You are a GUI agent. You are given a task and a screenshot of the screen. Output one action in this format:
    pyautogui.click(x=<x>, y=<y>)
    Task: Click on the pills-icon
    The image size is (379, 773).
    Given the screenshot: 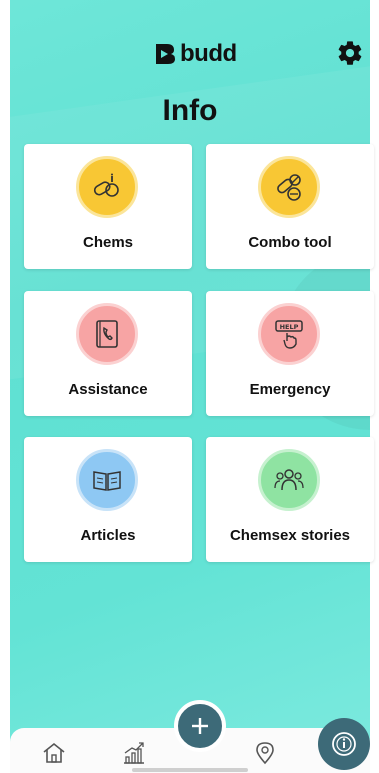 What is the action you would take?
    pyautogui.click(x=106, y=185)
    